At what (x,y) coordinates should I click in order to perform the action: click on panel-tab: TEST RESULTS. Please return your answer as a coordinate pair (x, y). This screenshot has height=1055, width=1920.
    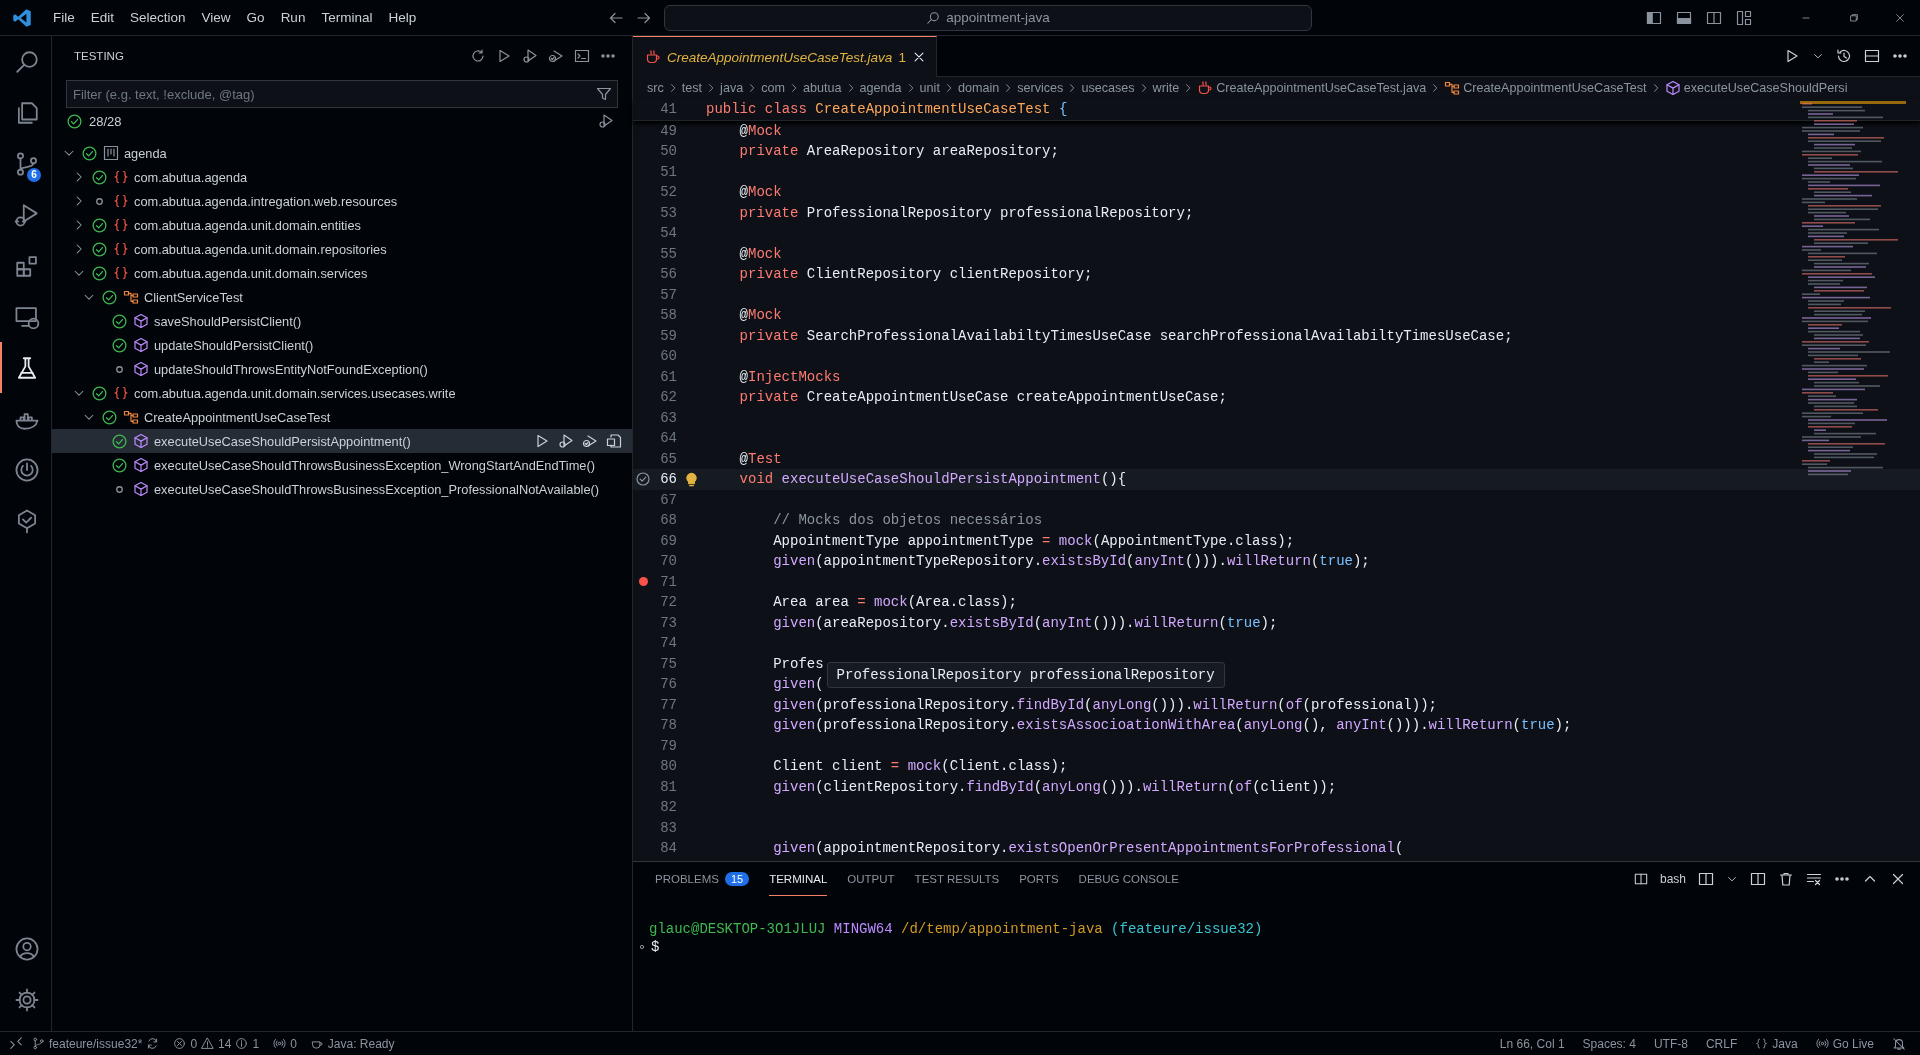
    Looking at the image, I should click on (957, 879).